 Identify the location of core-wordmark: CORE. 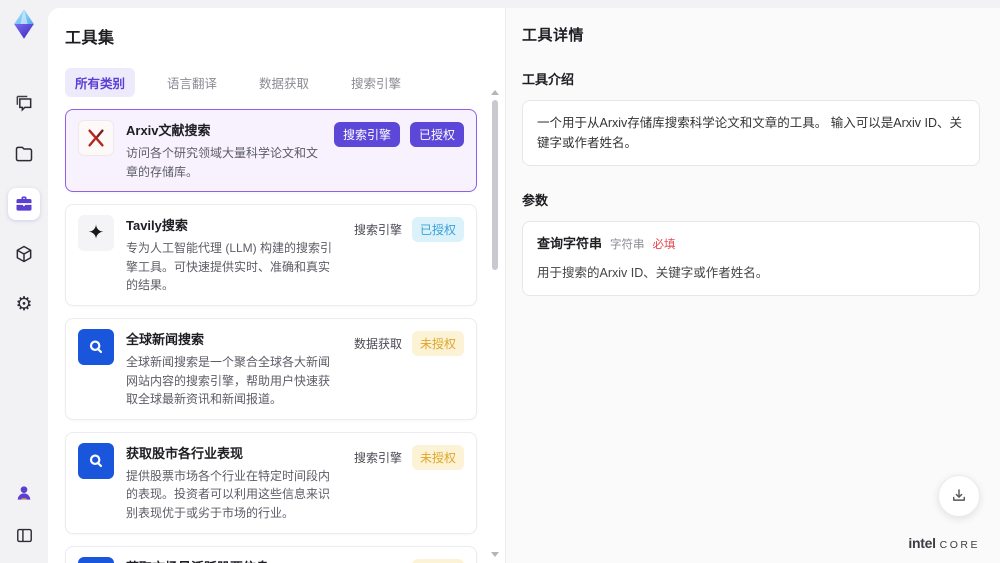
(959, 545).